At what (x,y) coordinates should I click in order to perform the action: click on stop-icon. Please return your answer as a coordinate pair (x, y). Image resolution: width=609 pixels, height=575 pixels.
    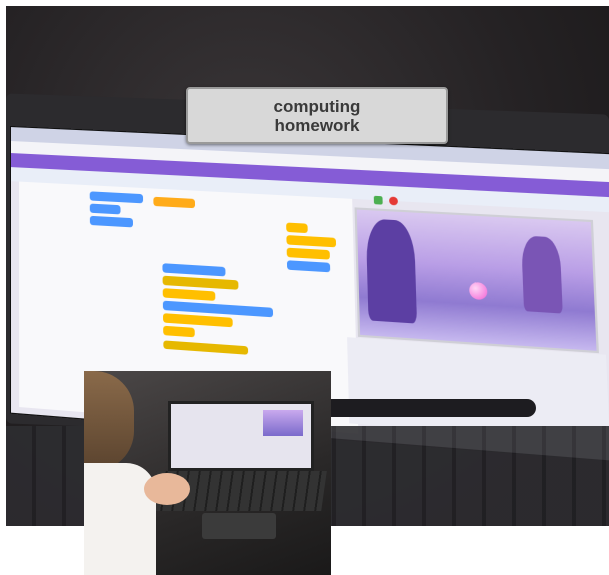
    Looking at the image, I should click on (394, 201).